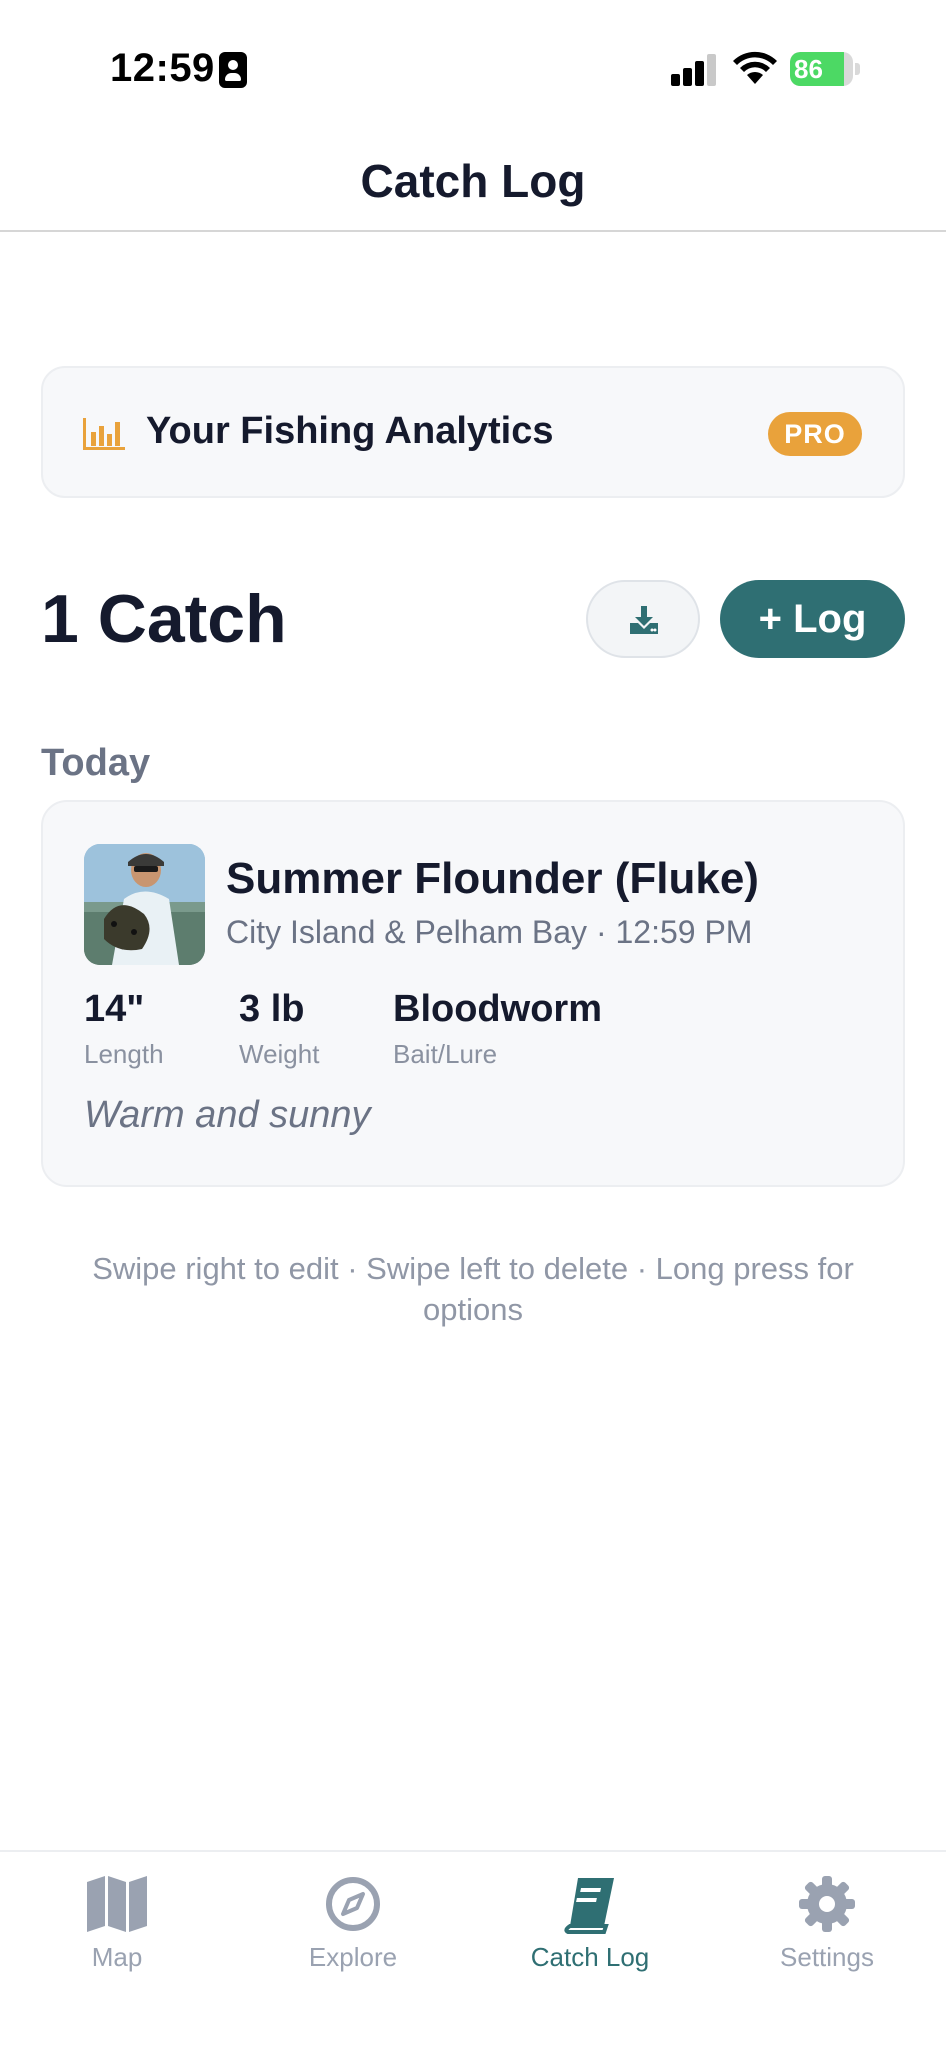  I want to click on stat-weight: 3 lb Weight, so click(279, 1029).